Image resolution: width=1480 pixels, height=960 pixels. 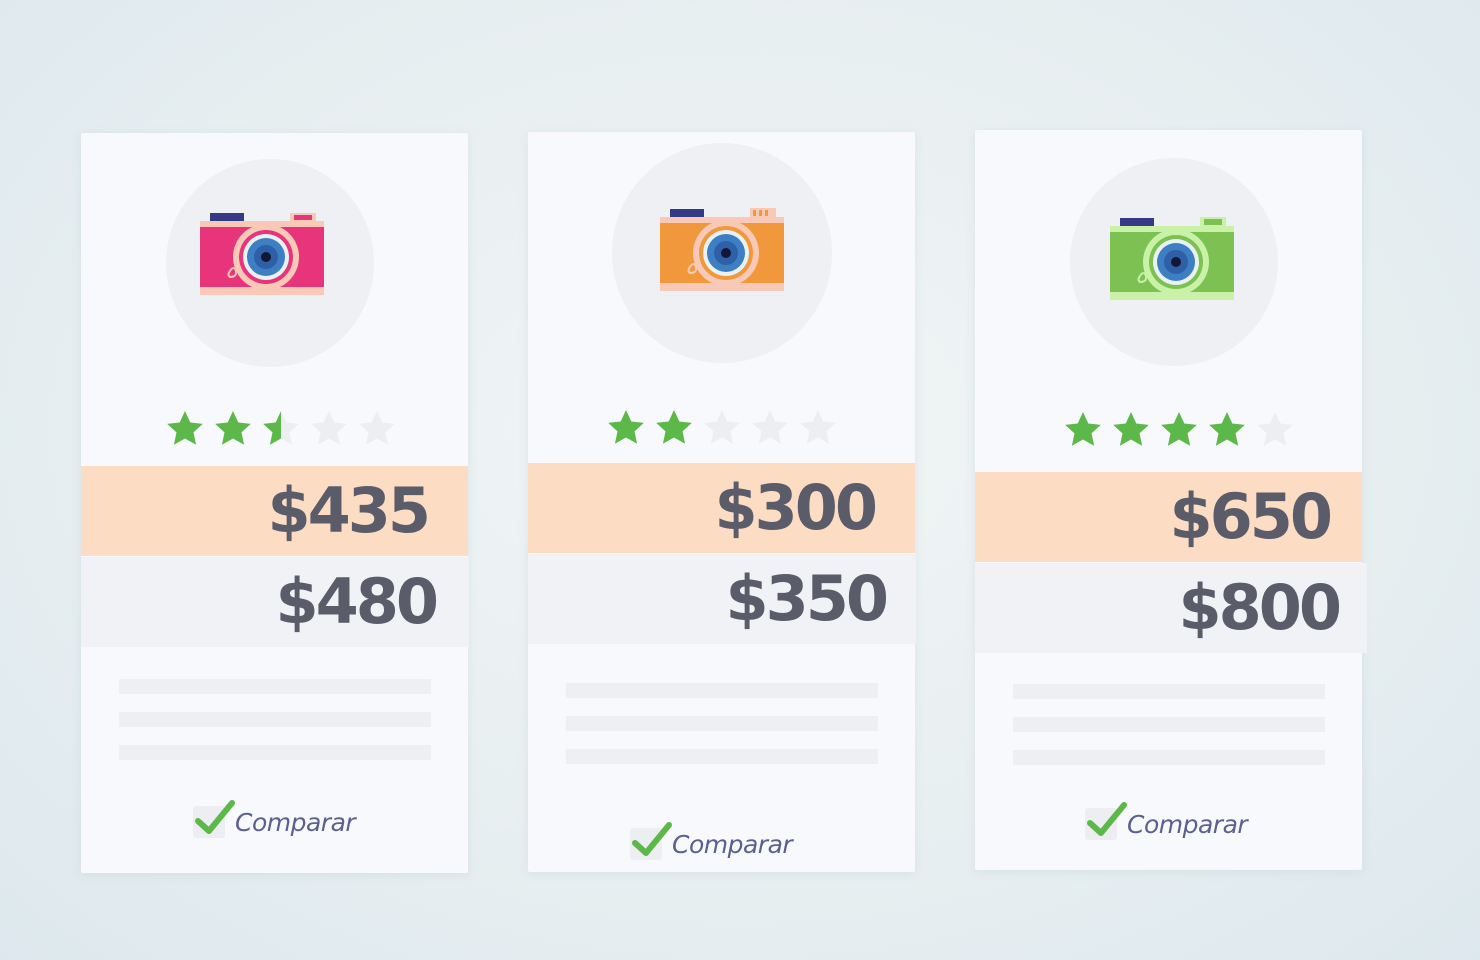 I want to click on sale-price: $300, so click(x=796, y=507).